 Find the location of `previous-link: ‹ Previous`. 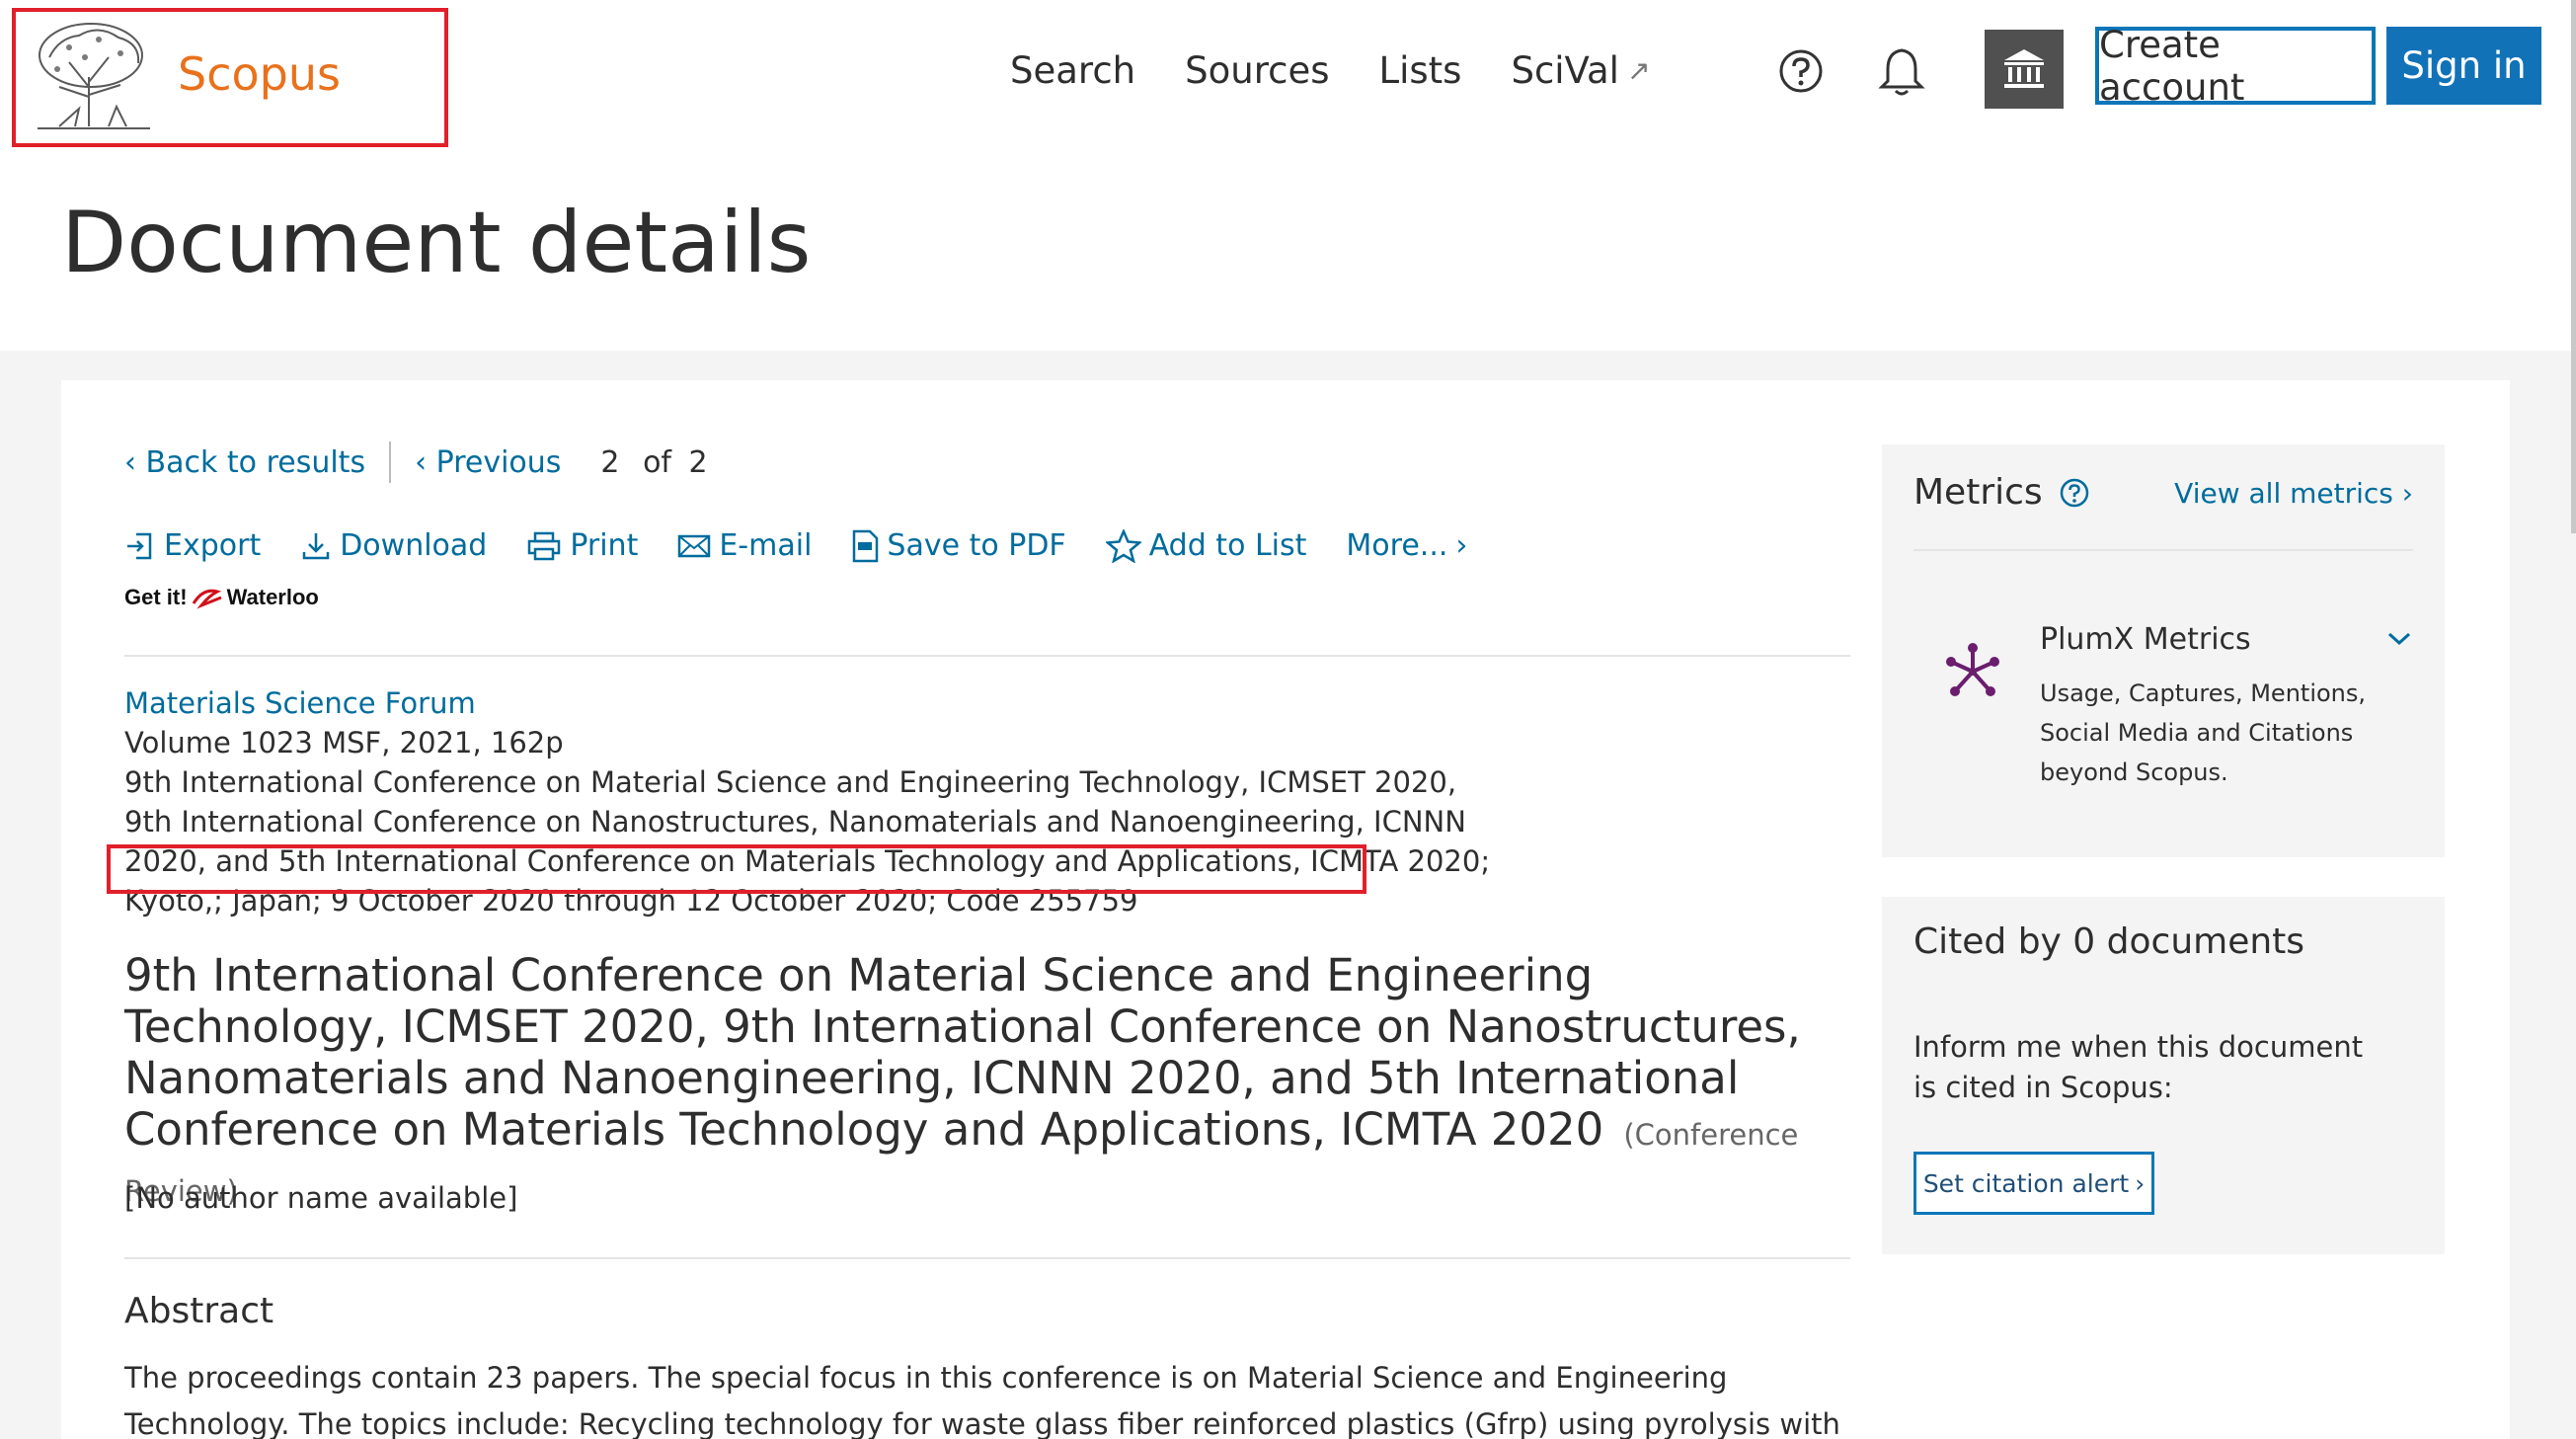

previous-link: ‹ Previous is located at coordinates (488, 462).